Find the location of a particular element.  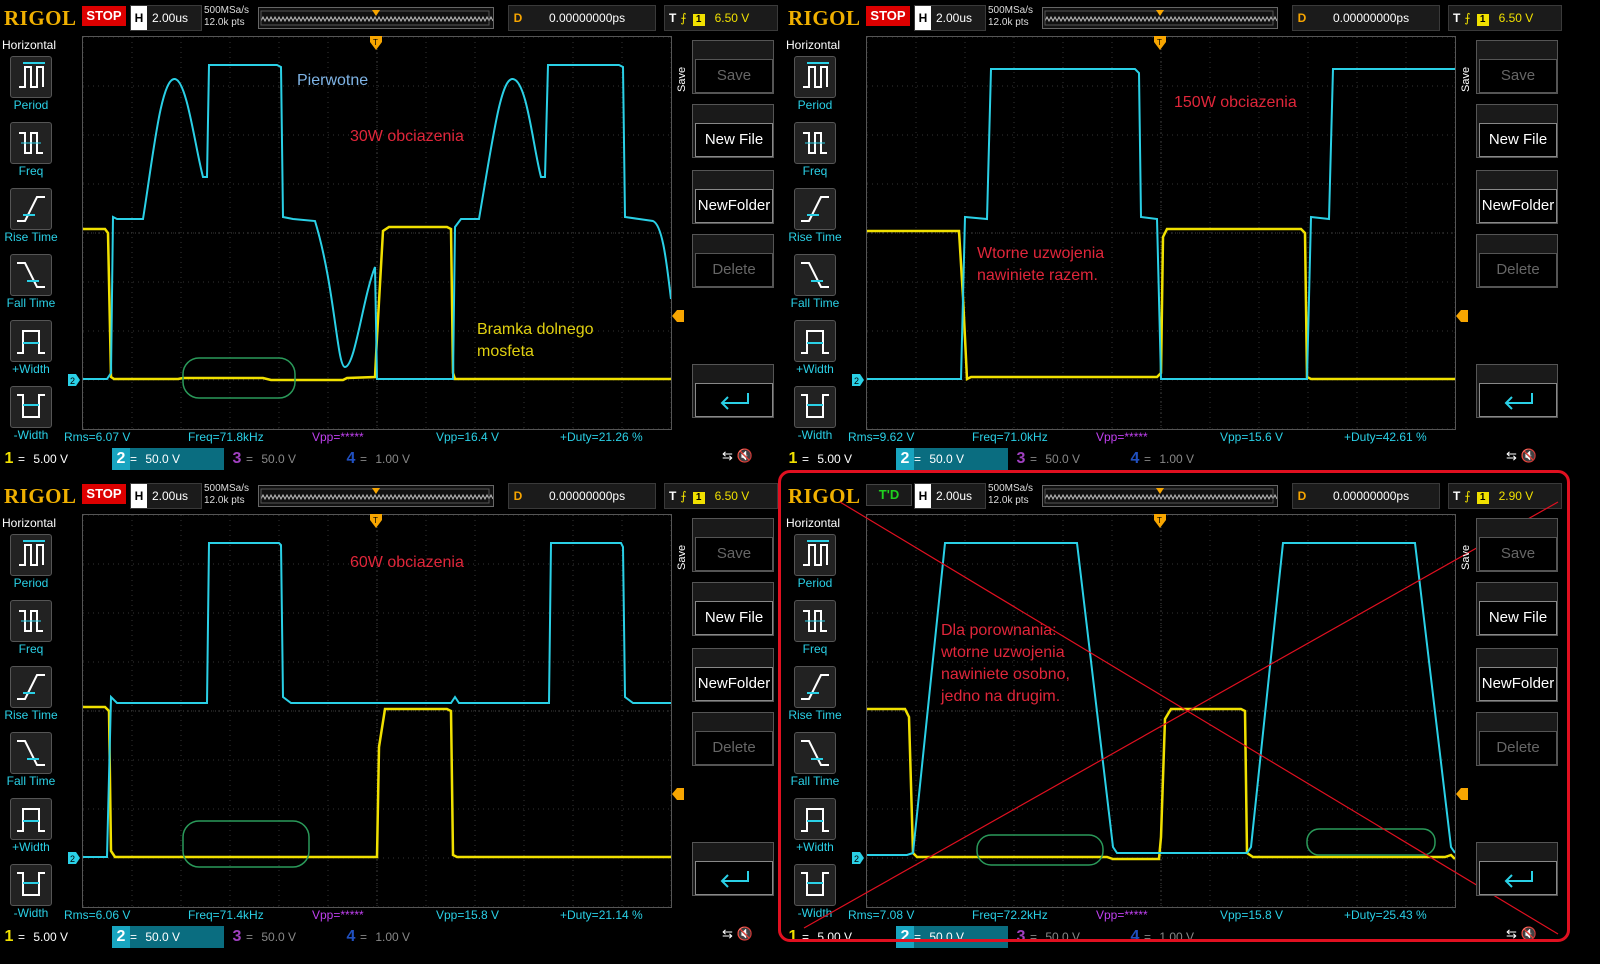

usb-sound-icon: ⇆ 🔇 is located at coordinates (737, 455).